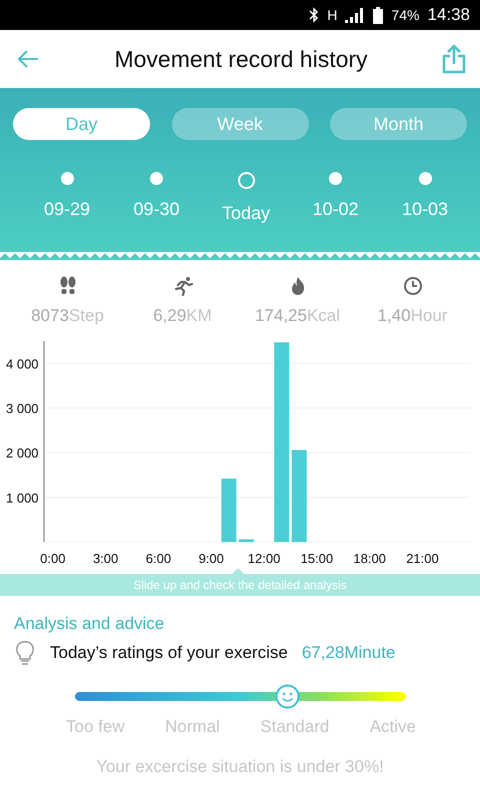 Image resolution: width=480 pixels, height=800 pixels. I want to click on date-item: 10-03, so click(425, 198).